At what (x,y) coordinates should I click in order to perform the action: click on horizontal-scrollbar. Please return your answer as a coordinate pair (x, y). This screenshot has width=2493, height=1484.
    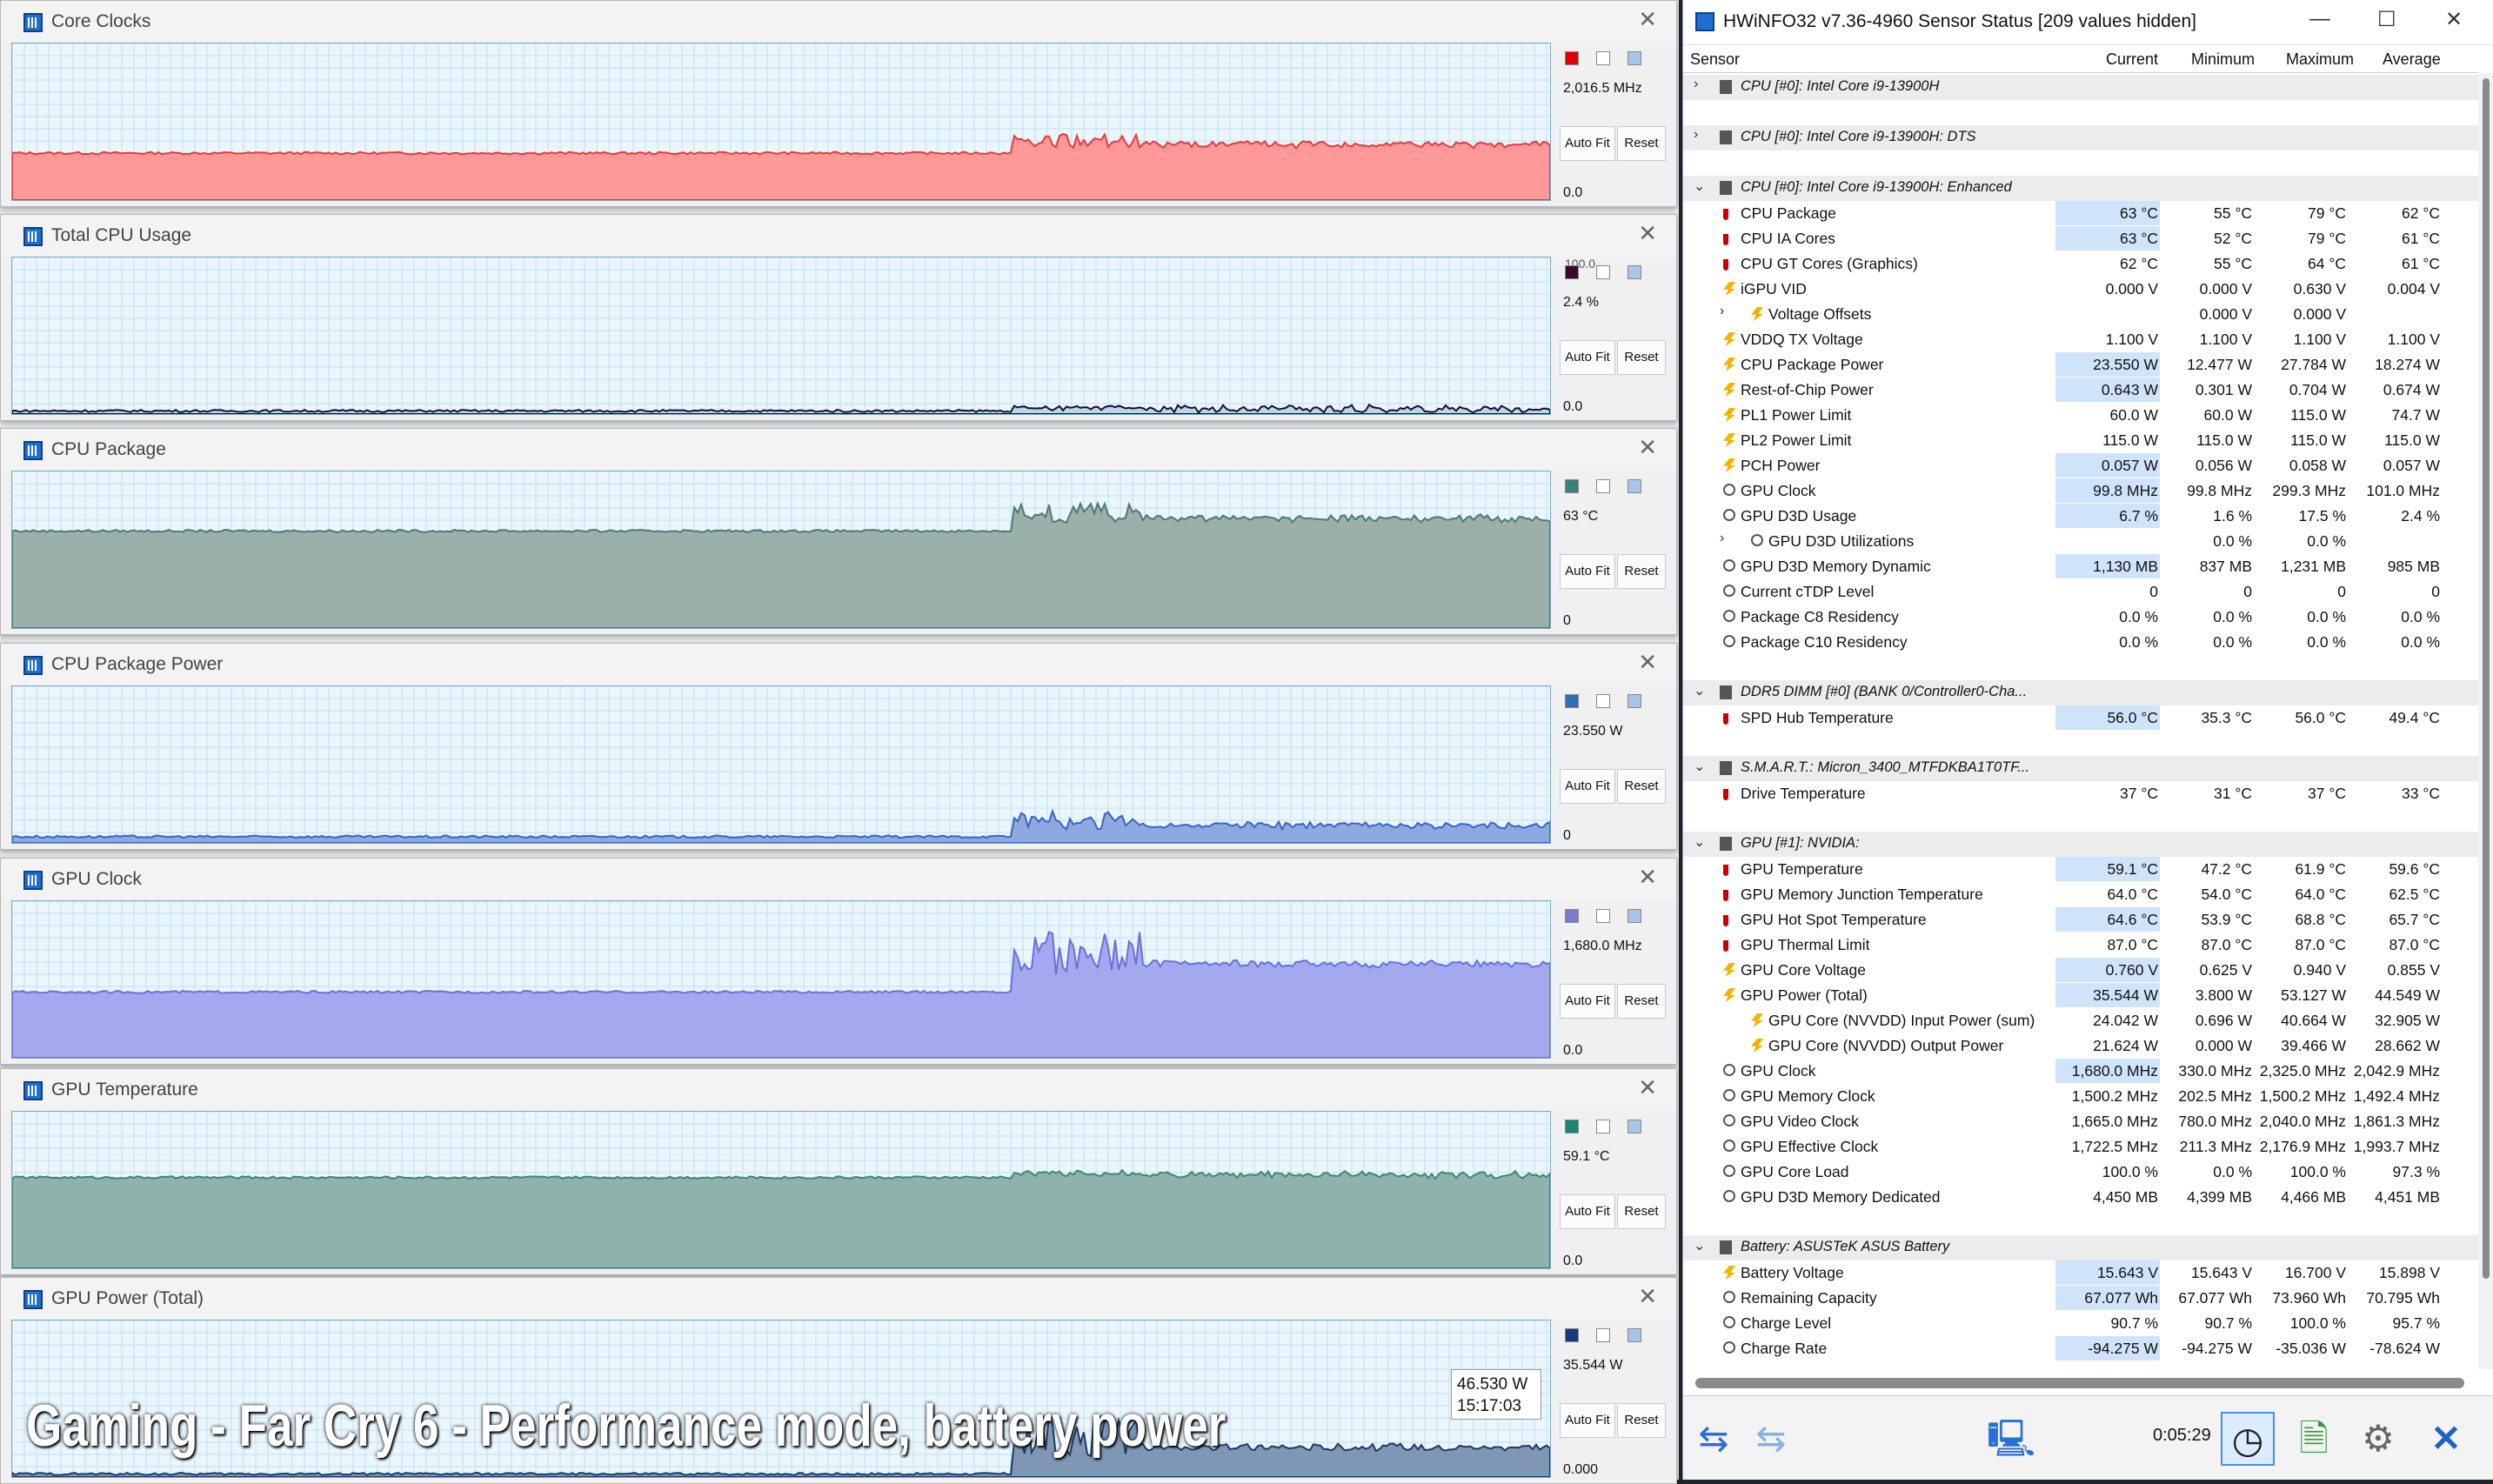
    Looking at the image, I should click on (2079, 1383).